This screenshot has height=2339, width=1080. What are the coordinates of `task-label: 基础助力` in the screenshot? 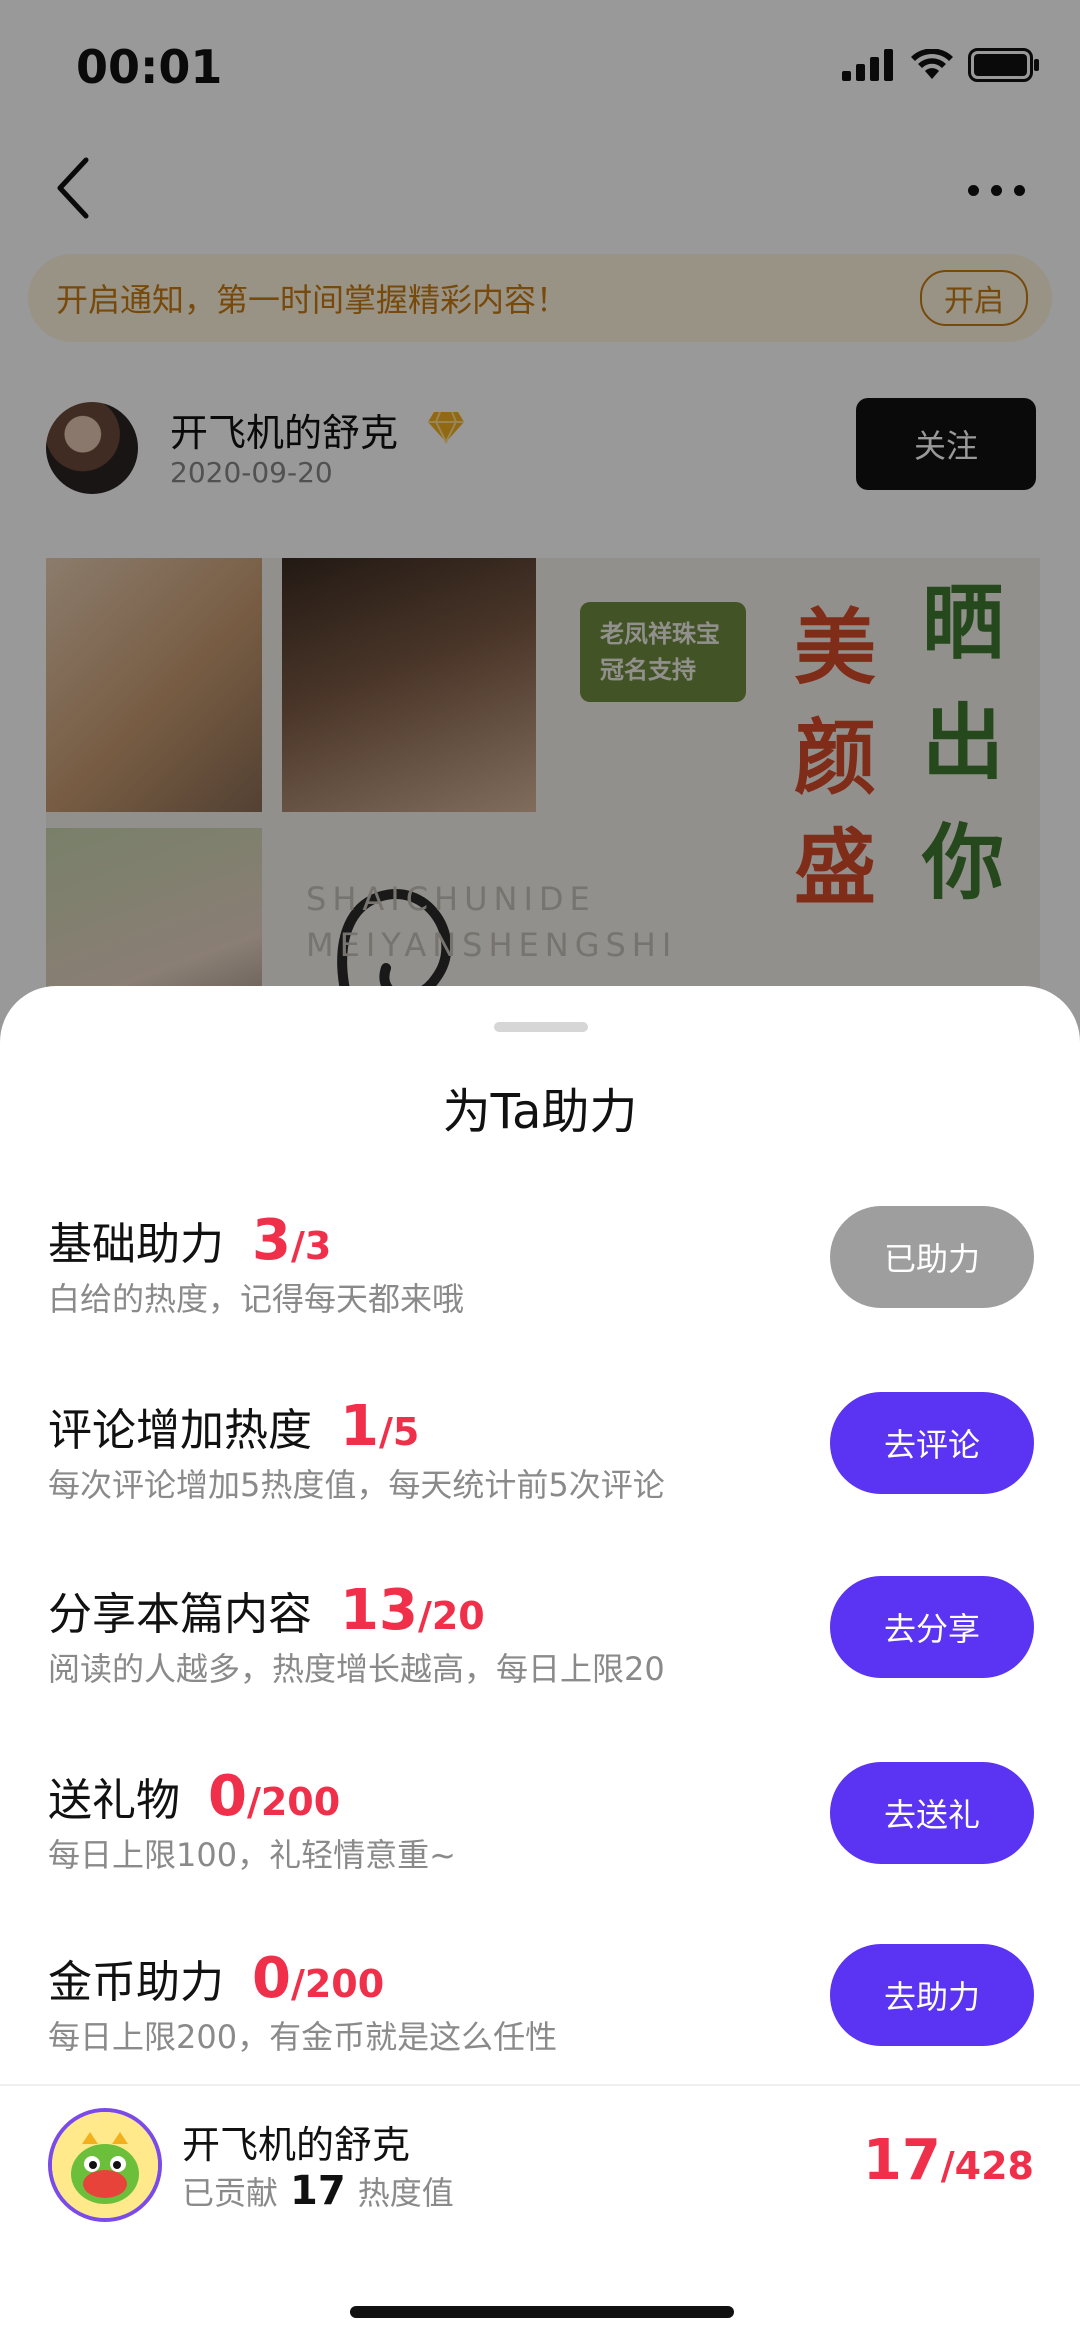 It's located at (136, 1244).